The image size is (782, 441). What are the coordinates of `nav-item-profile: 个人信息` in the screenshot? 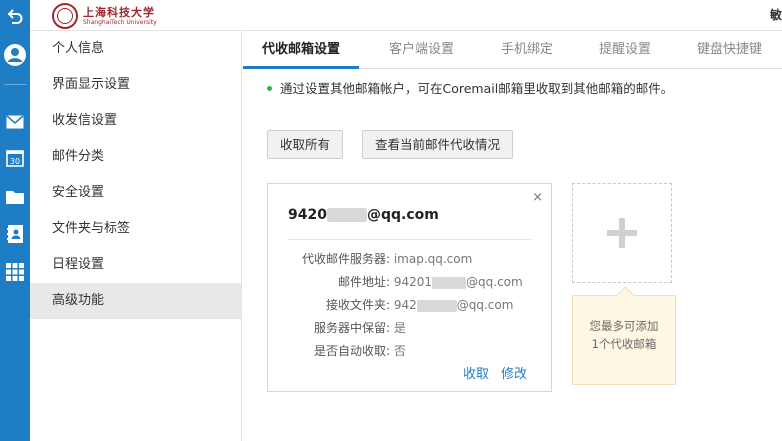 It's located at (135, 49).